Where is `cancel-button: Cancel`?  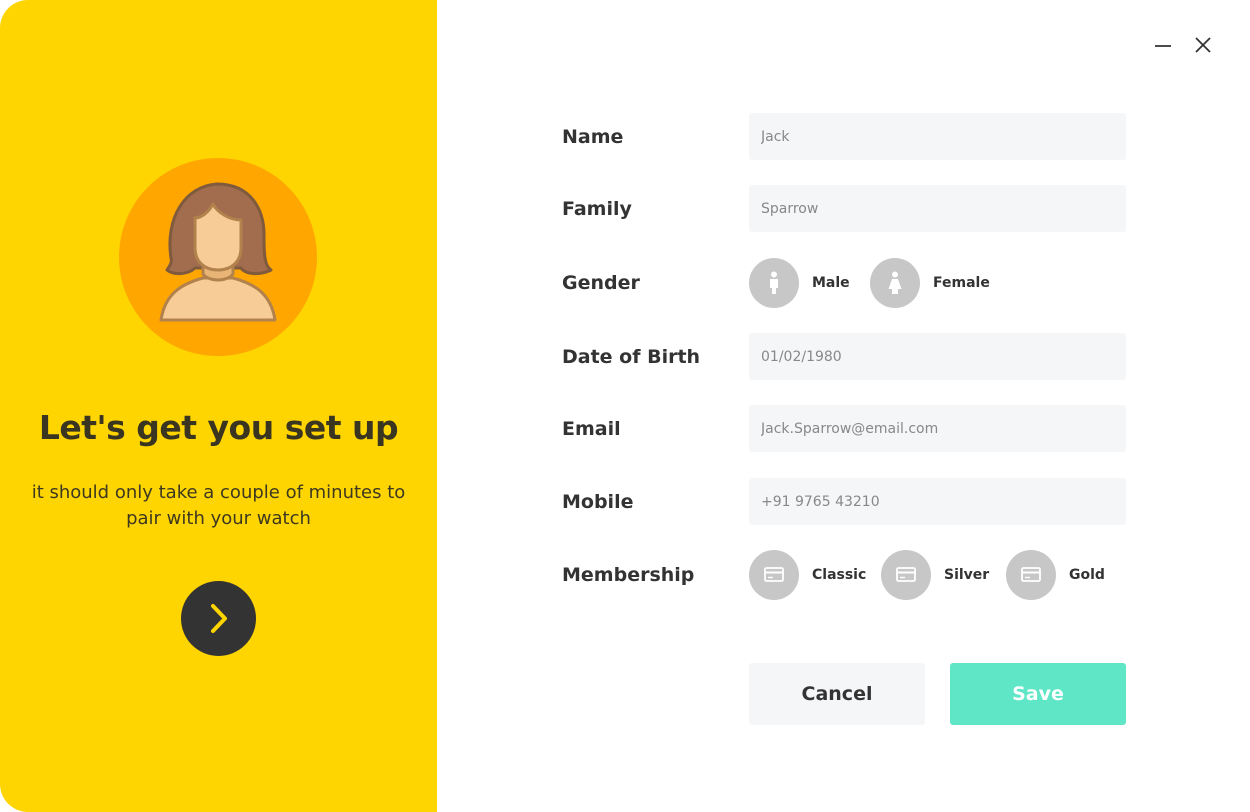
cancel-button: Cancel is located at coordinates (837, 694).